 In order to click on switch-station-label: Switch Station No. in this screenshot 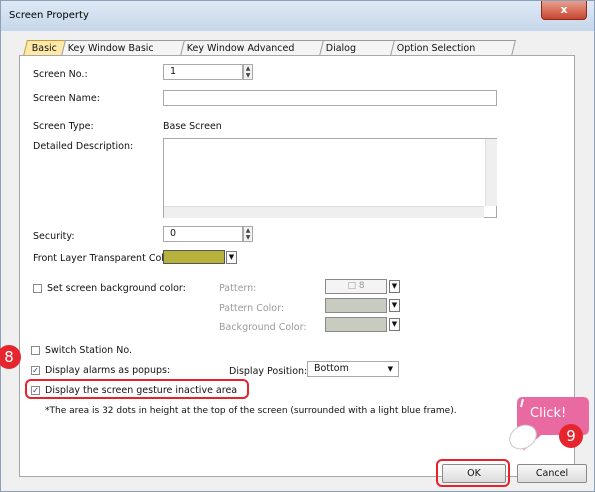, I will do `click(88, 350)`.